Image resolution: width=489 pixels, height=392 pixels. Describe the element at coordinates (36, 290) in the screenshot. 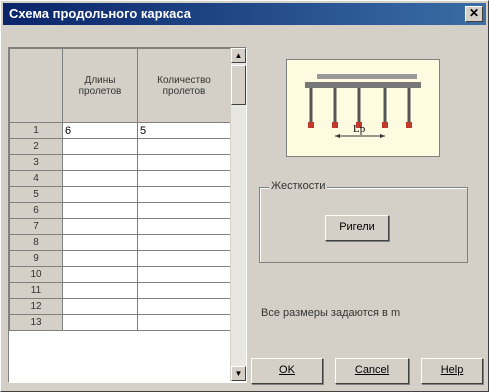

I see `row-number: 11` at that location.